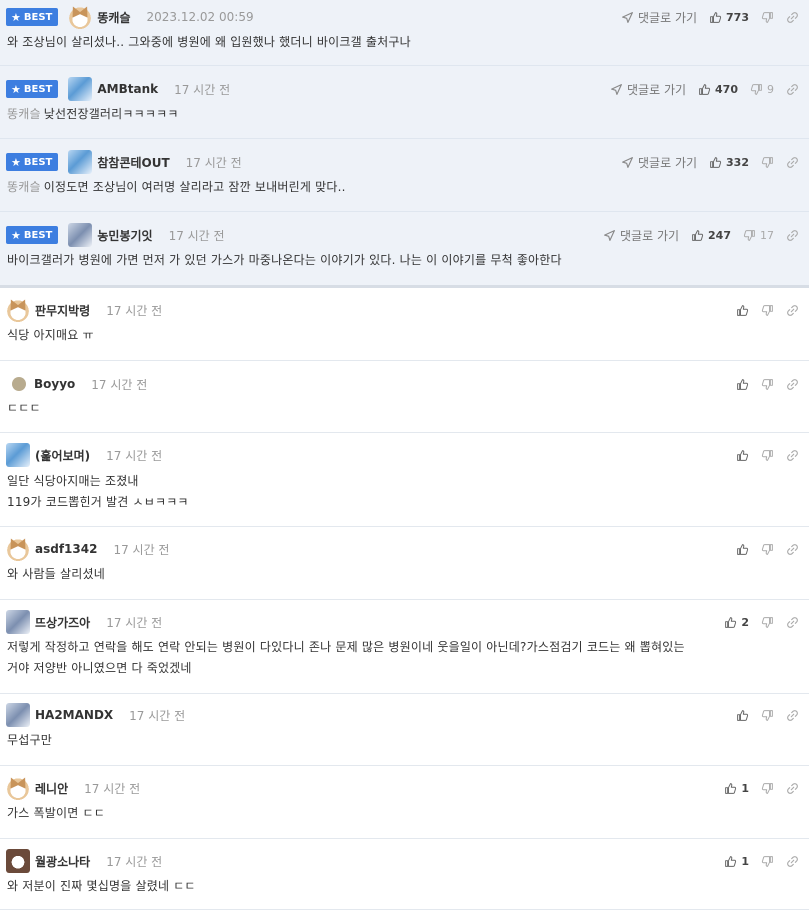  I want to click on nickname: asdf1342, so click(66, 549).